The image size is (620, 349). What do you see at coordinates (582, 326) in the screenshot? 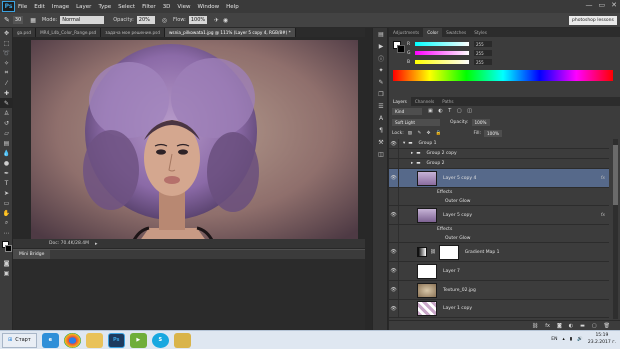
I see `new-group-icon: ▬` at bounding box center [582, 326].